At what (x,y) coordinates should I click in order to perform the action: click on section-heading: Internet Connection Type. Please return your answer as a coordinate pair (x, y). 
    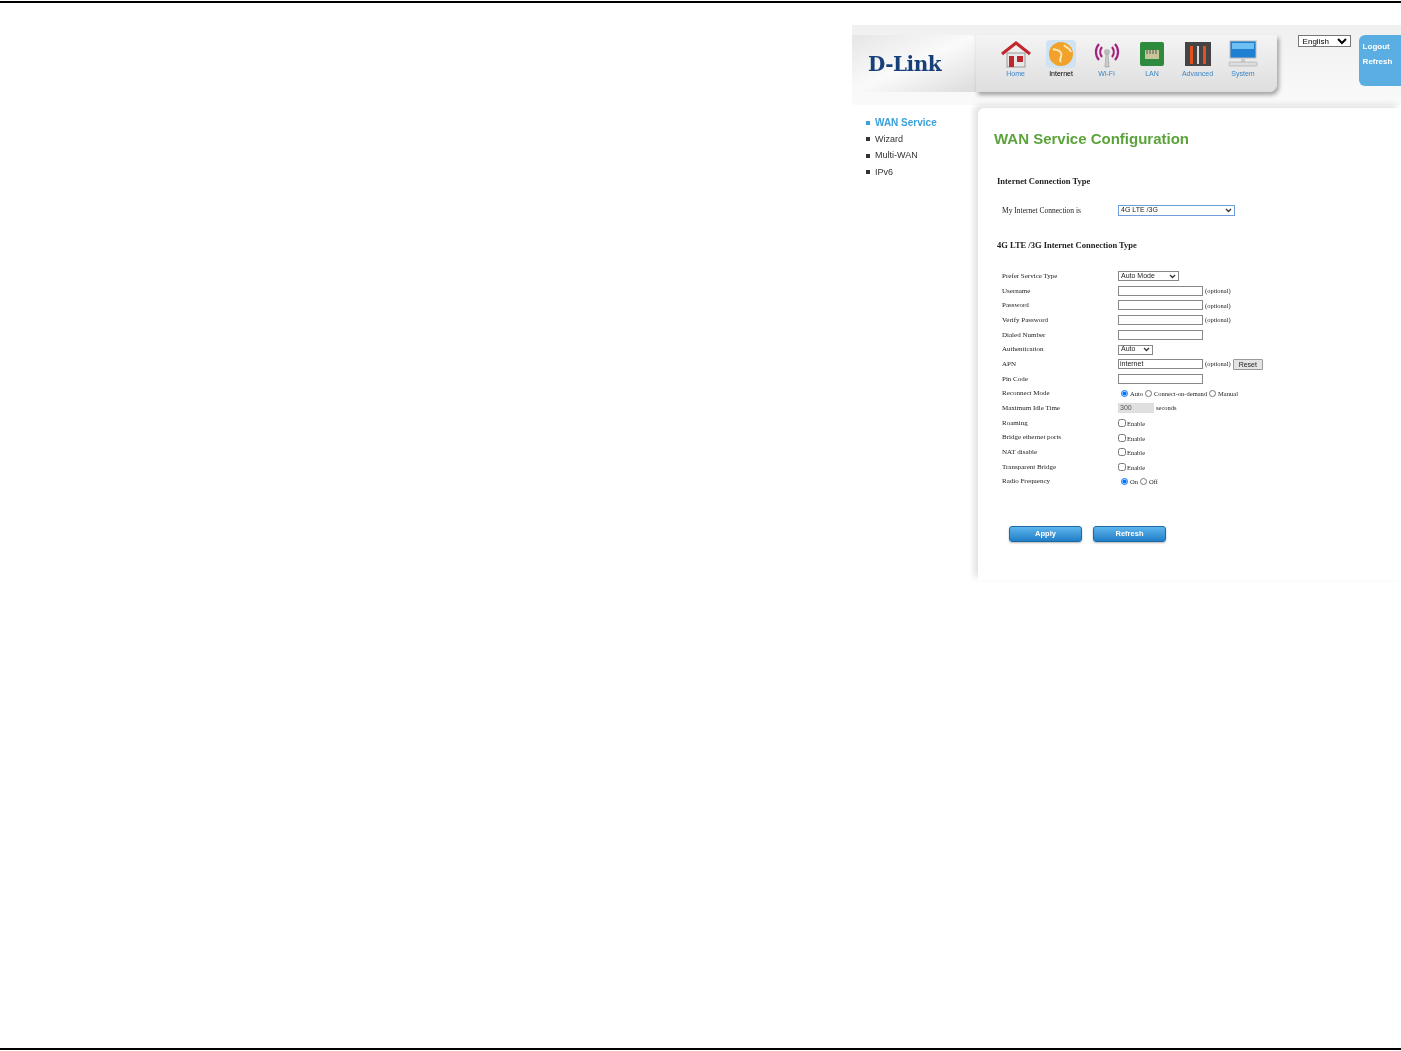
    Looking at the image, I should click on (1044, 181).